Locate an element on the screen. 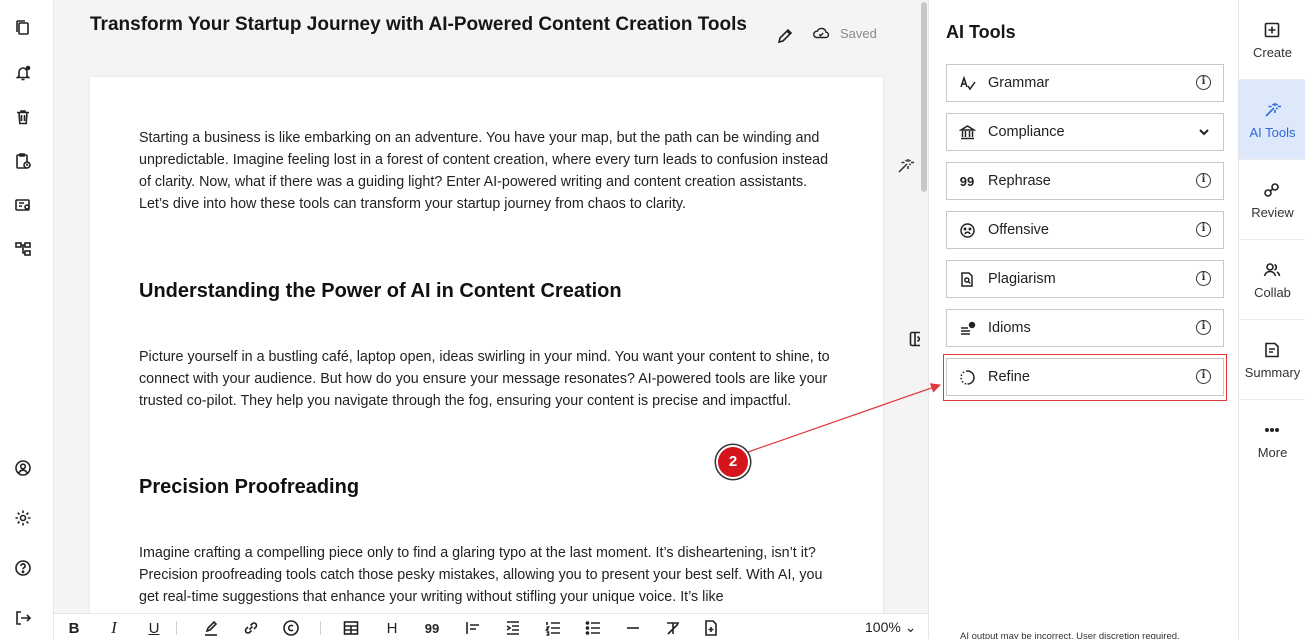 This screenshot has width=1305, height=639. rail-item-more: More is located at coordinates (1272, 440).